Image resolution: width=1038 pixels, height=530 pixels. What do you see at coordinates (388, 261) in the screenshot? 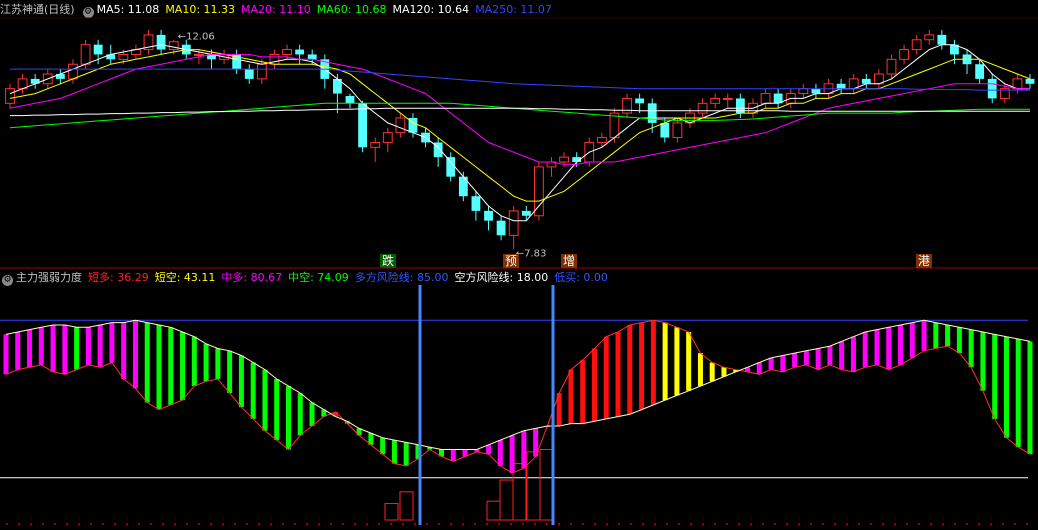
I see `event-tag: 跌` at bounding box center [388, 261].